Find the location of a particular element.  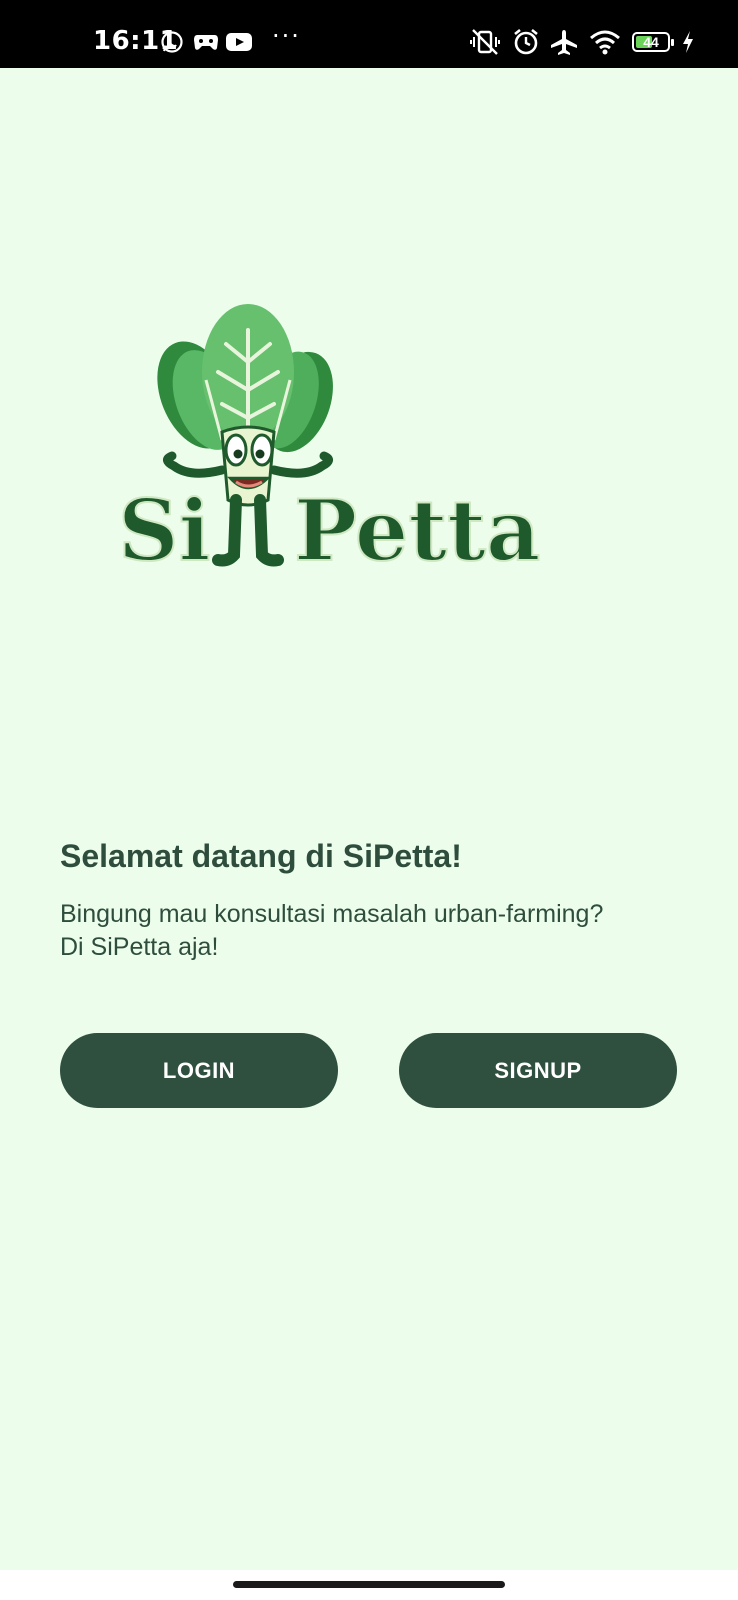

home-indicator is located at coordinates (369, 1584).